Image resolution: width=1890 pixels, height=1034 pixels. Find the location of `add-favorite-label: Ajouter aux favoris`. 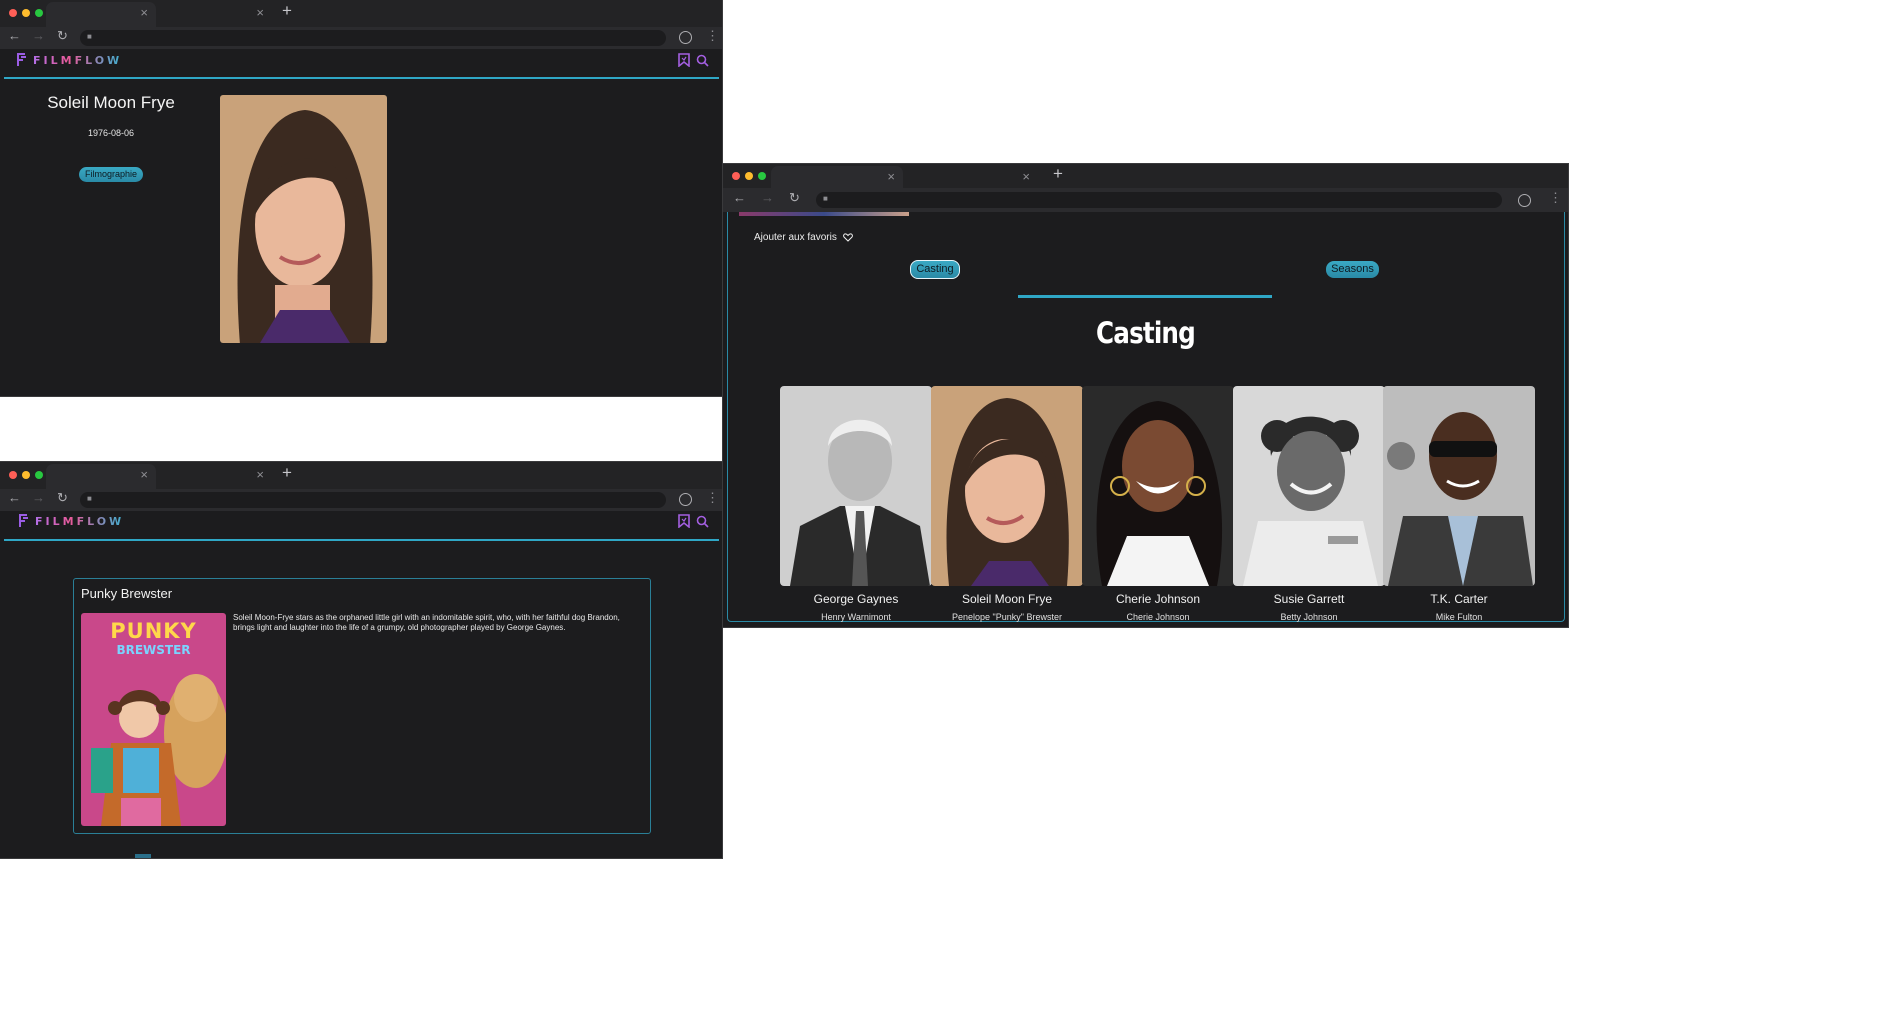

add-favorite-label: Ajouter aux favoris is located at coordinates (795, 237).